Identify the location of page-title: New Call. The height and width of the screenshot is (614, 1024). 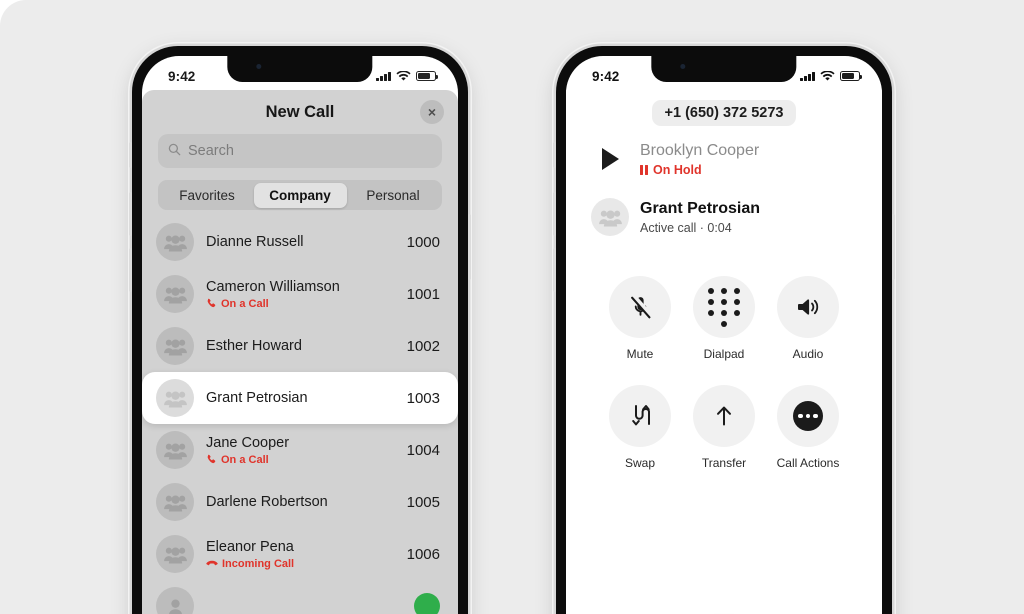
(300, 111).